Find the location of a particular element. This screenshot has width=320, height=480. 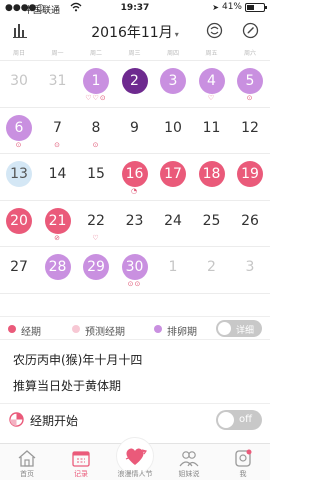

day-number: 13 is located at coordinates (19, 174).